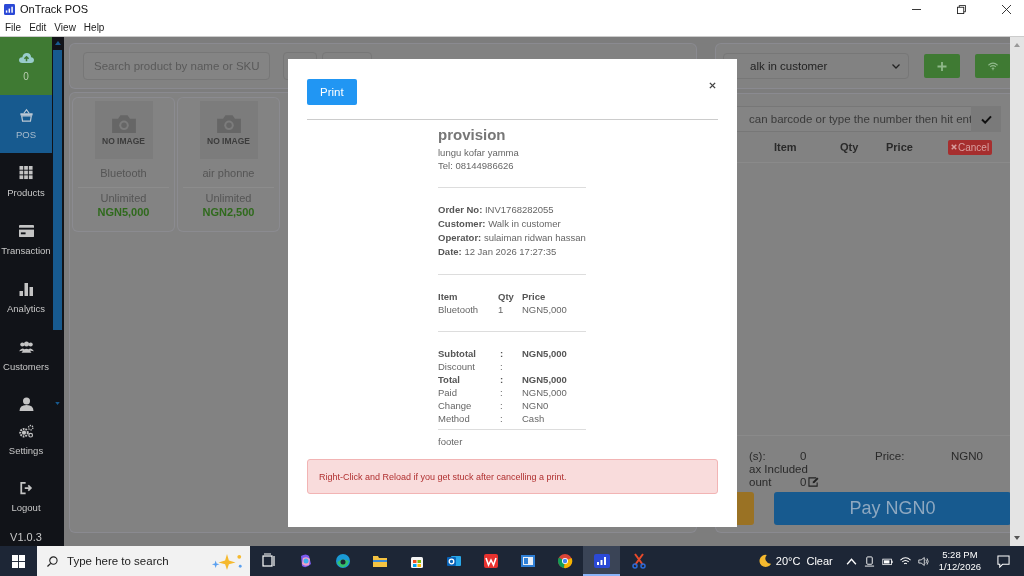  What do you see at coordinates (472, 134) in the screenshot?
I see `store-name: provision` at bounding box center [472, 134].